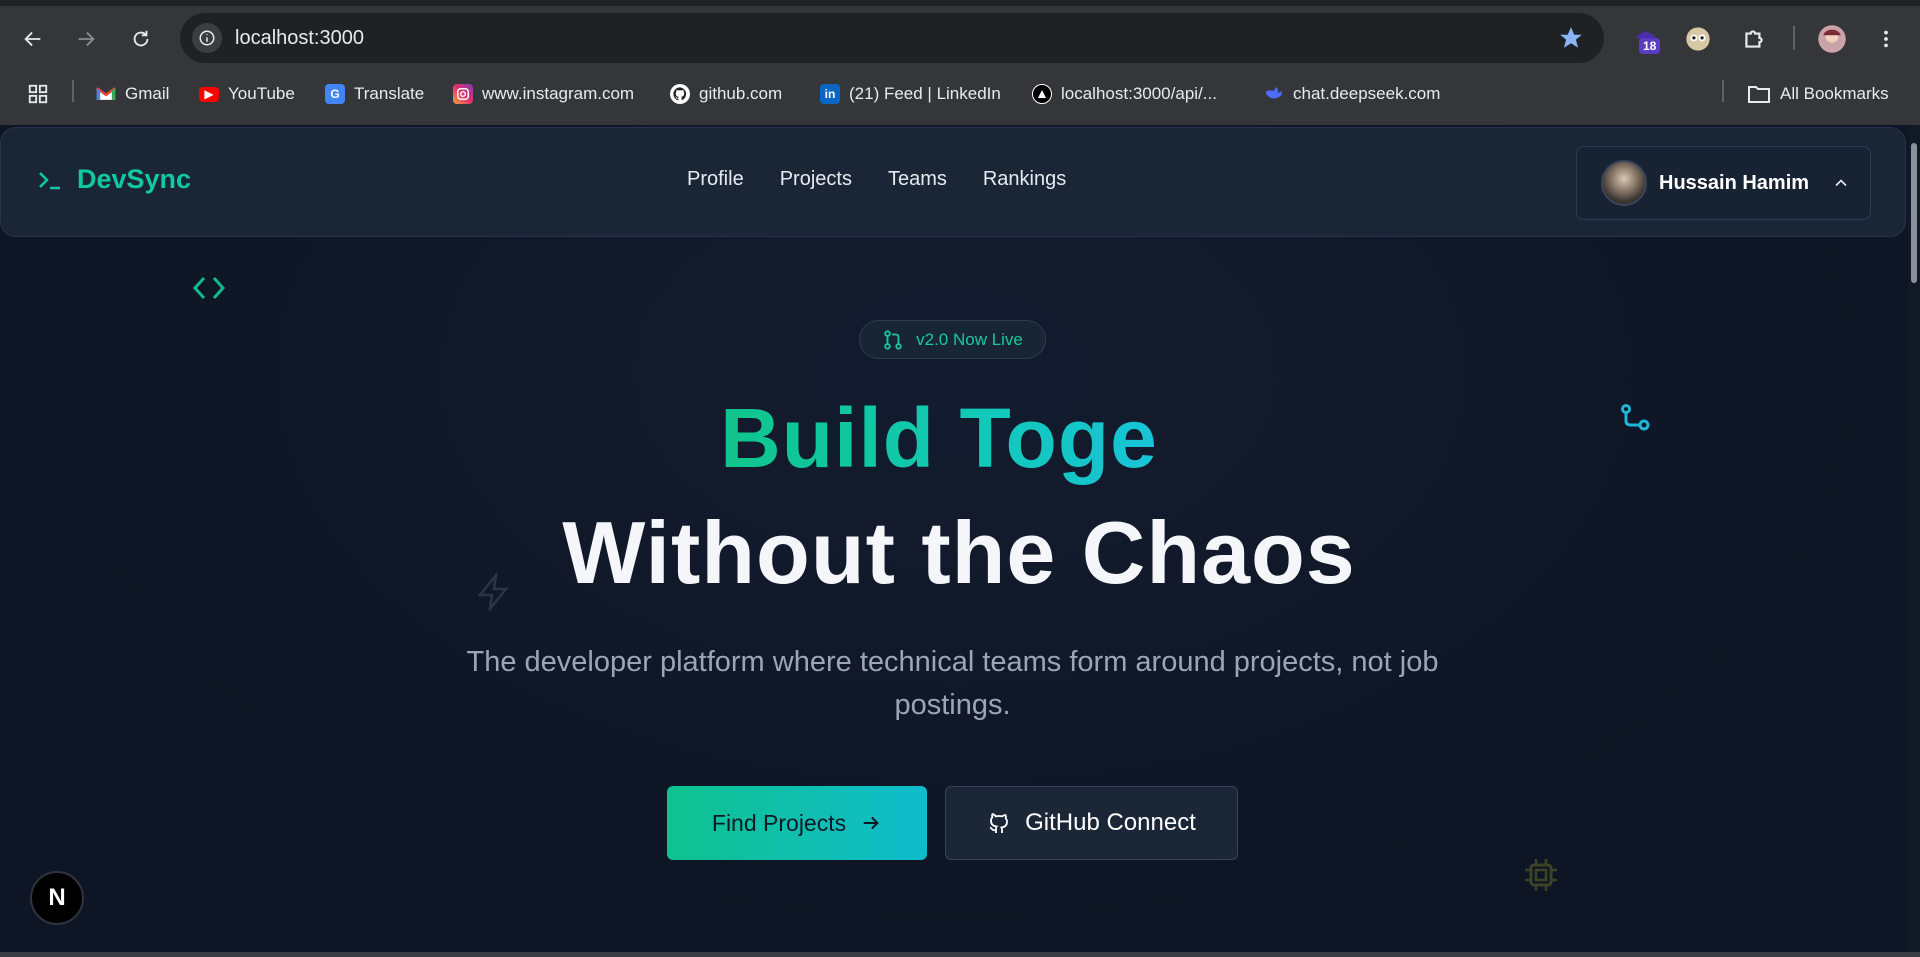  I want to click on reload-icon, so click(141, 38).